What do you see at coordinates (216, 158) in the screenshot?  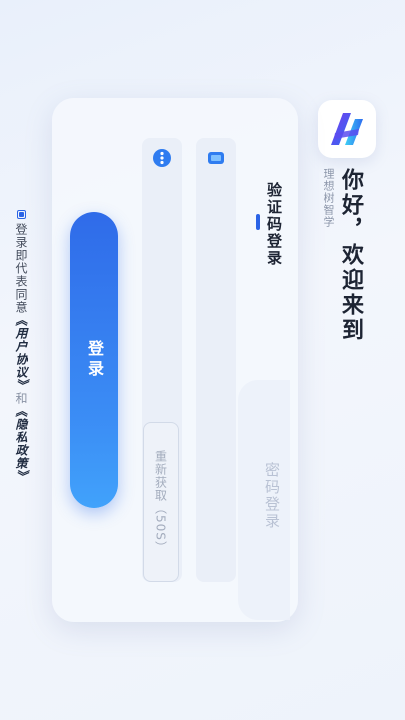 I see `phone-icon` at bounding box center [216, 158].